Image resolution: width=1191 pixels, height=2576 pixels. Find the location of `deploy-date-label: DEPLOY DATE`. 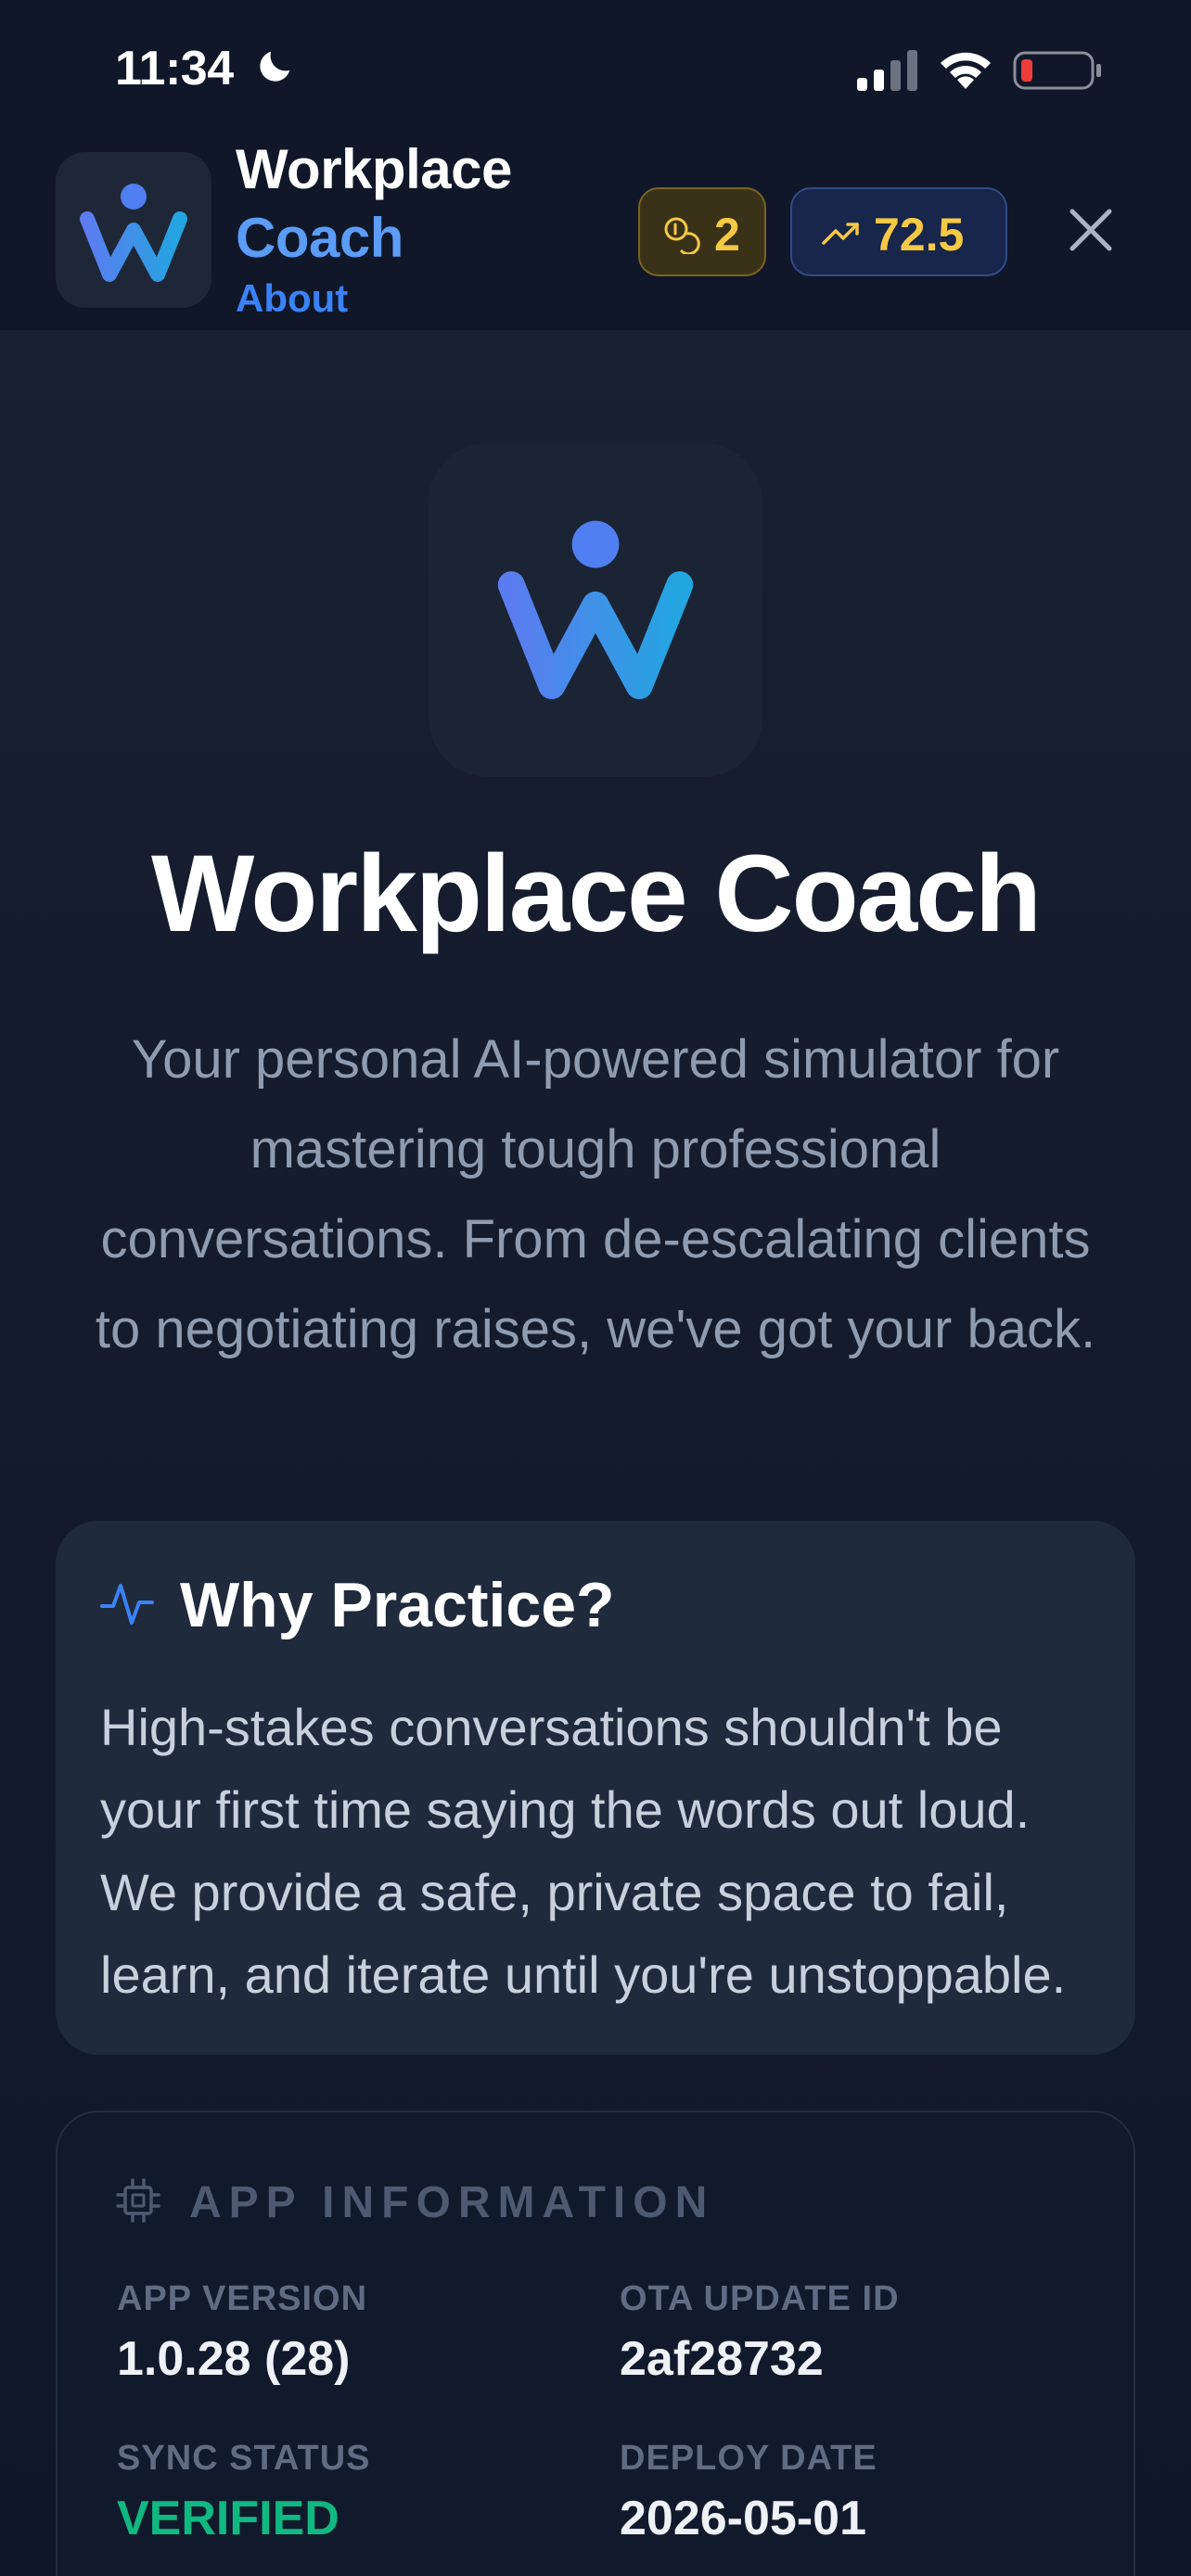

deploy-date-label: DEPLOY DATE is located at coordinates (748, 2459).